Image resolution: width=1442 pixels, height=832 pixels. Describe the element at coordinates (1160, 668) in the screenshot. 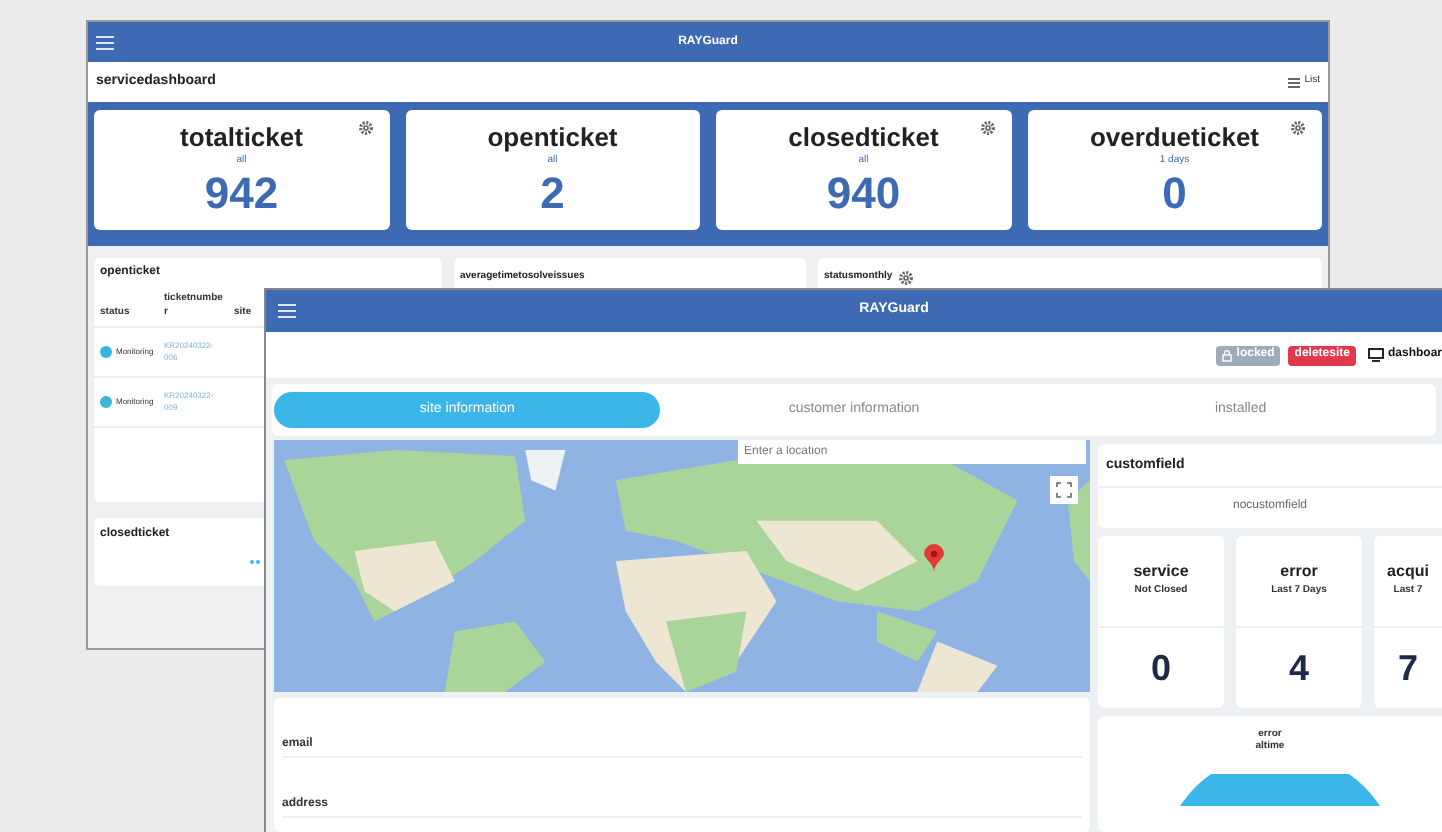

I see `stat-value: 0` at that location.